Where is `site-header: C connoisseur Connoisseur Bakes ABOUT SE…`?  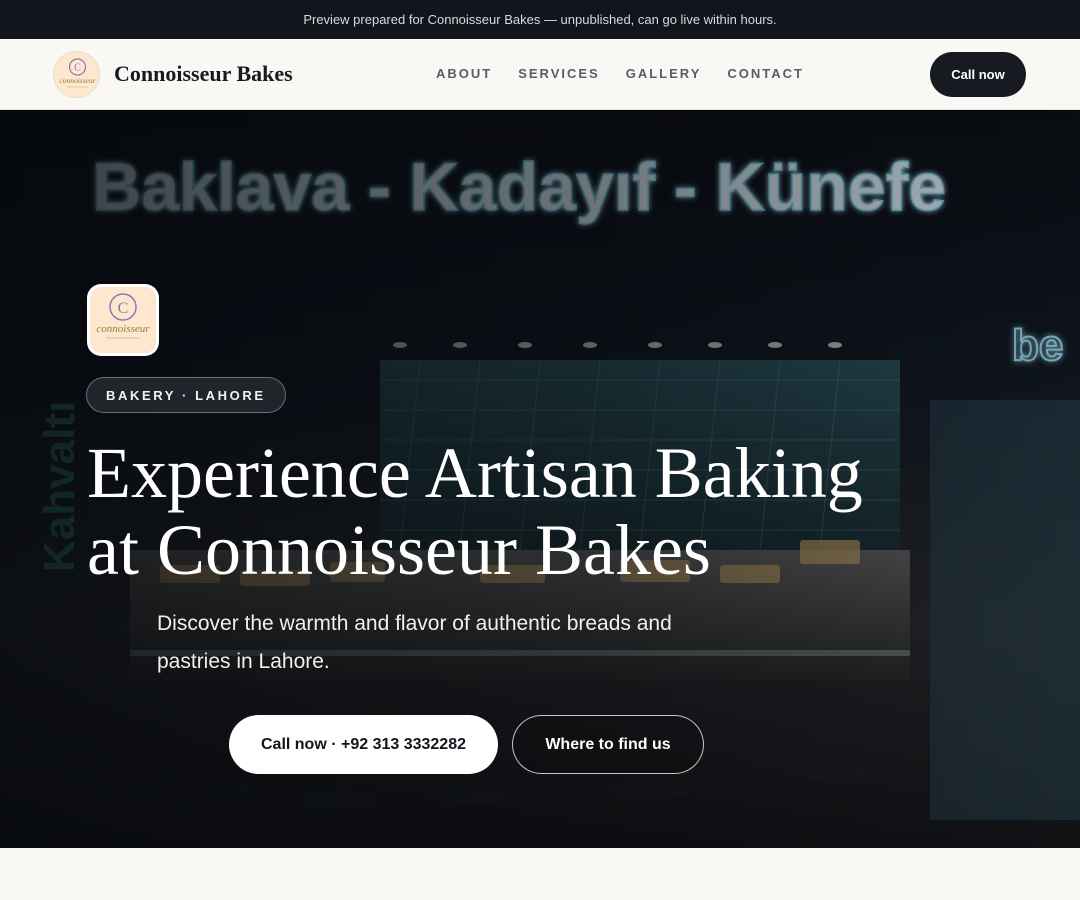
site-header: C connoisseur Connoisseur Bakes ABOUT SE… is located at coordinates (540, 74).